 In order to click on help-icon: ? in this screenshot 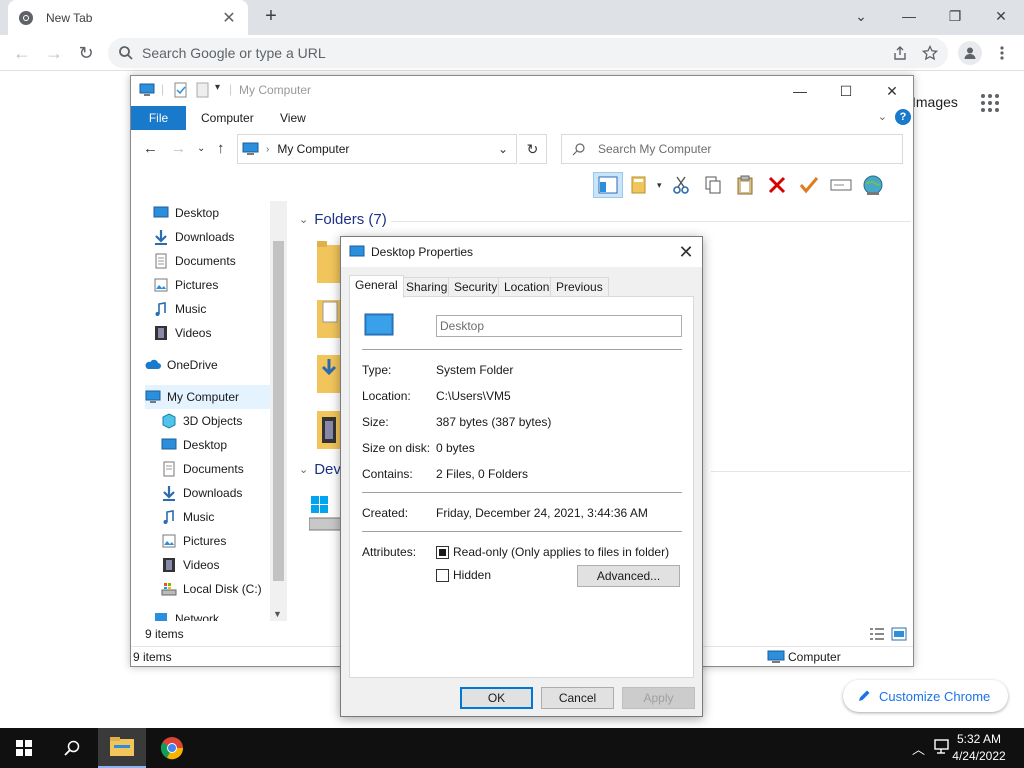, I will do `click(903, 117)`.